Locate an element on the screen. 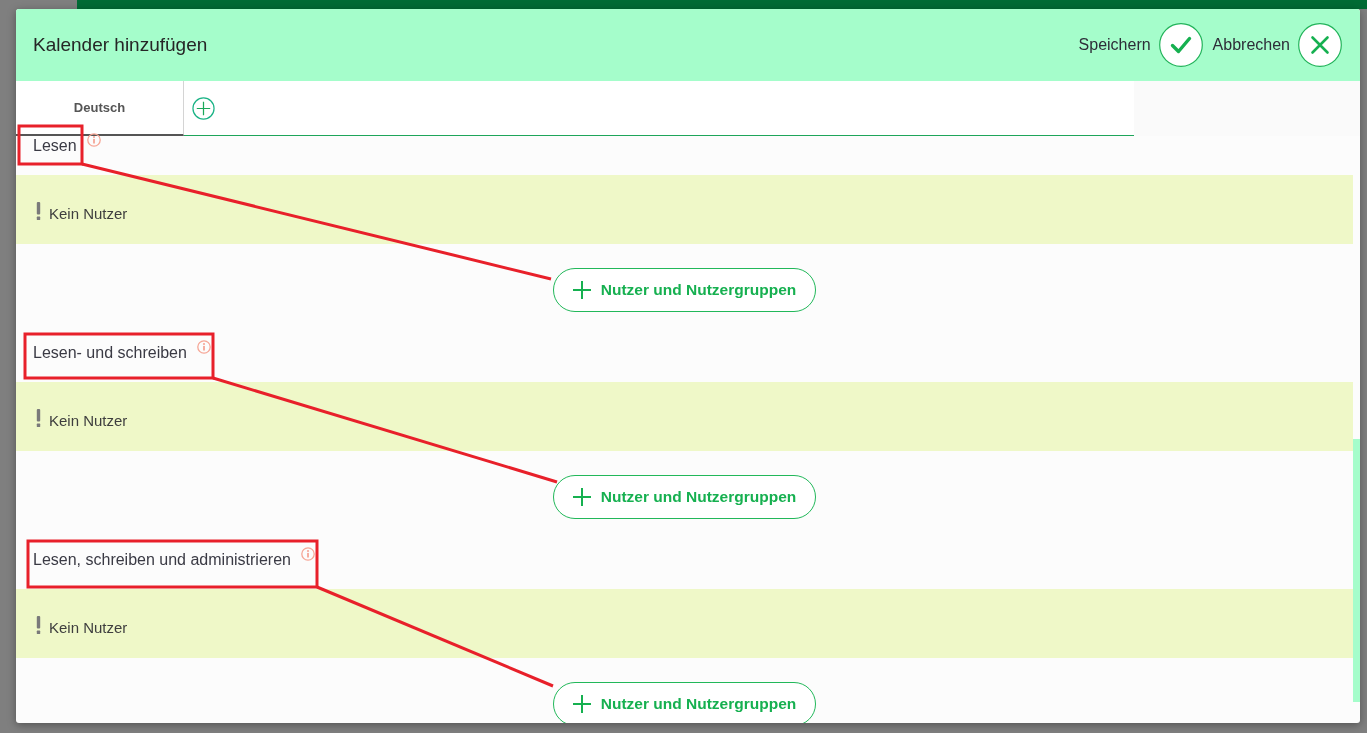 The width and height of the screenshot is (1367, 733). add-icon is located at coordinates (203, 108).